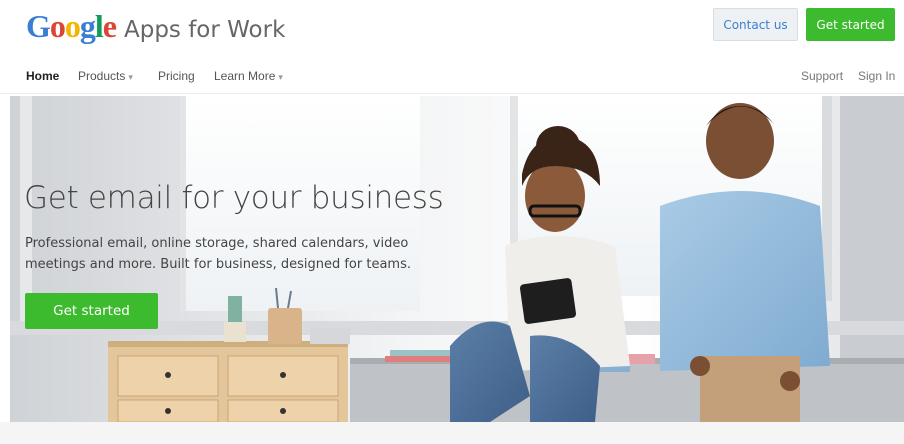 Image resolution: width=904 pixels, height=444 pixels. I want to click on nav-pricing: Pricing, so click(176, 76).